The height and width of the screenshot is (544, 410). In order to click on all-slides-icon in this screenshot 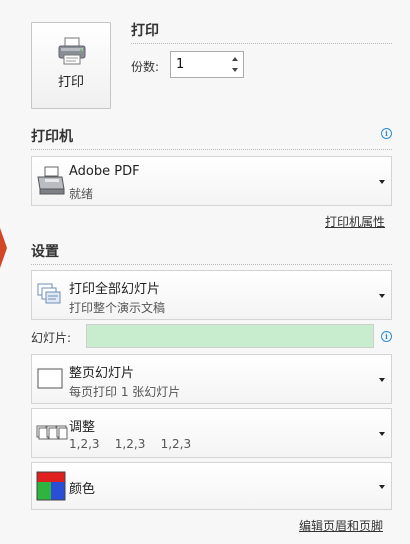, I will do `click(49, 293)`.